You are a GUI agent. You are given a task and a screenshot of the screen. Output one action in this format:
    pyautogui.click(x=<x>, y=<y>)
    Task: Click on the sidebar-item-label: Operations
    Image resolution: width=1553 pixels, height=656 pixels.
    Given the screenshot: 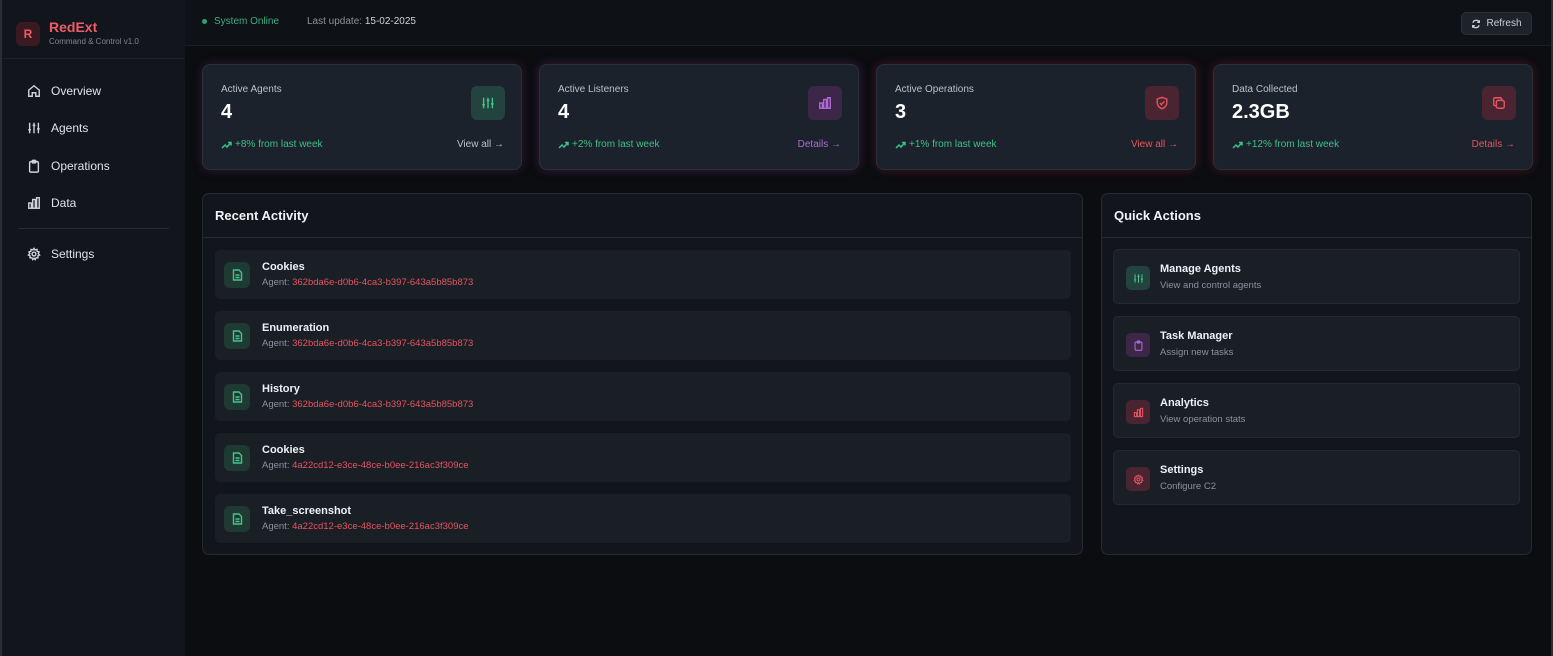 What is the action you would take?
    pyautogui.click(x=80, y=165)
    